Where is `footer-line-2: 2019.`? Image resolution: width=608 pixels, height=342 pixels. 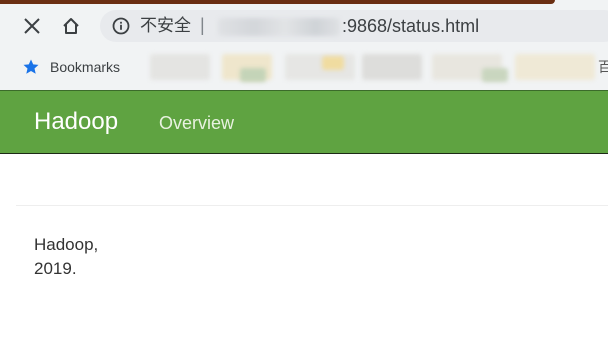
footer-line-2: 2019. is located at coordinates (55, 268).